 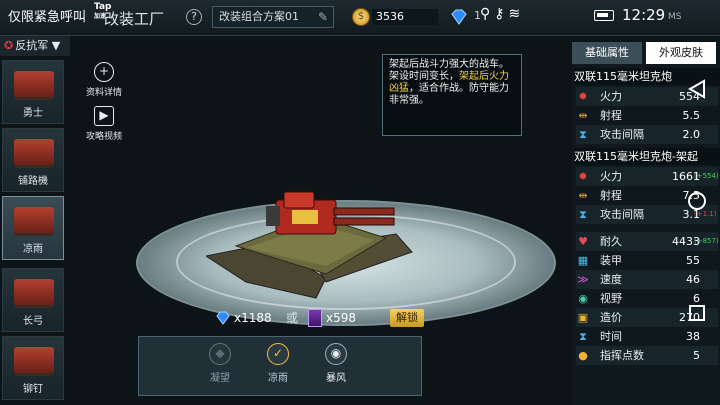 I want to click on unit-card-rivet: 铆钉, so click(x=33, y=368).